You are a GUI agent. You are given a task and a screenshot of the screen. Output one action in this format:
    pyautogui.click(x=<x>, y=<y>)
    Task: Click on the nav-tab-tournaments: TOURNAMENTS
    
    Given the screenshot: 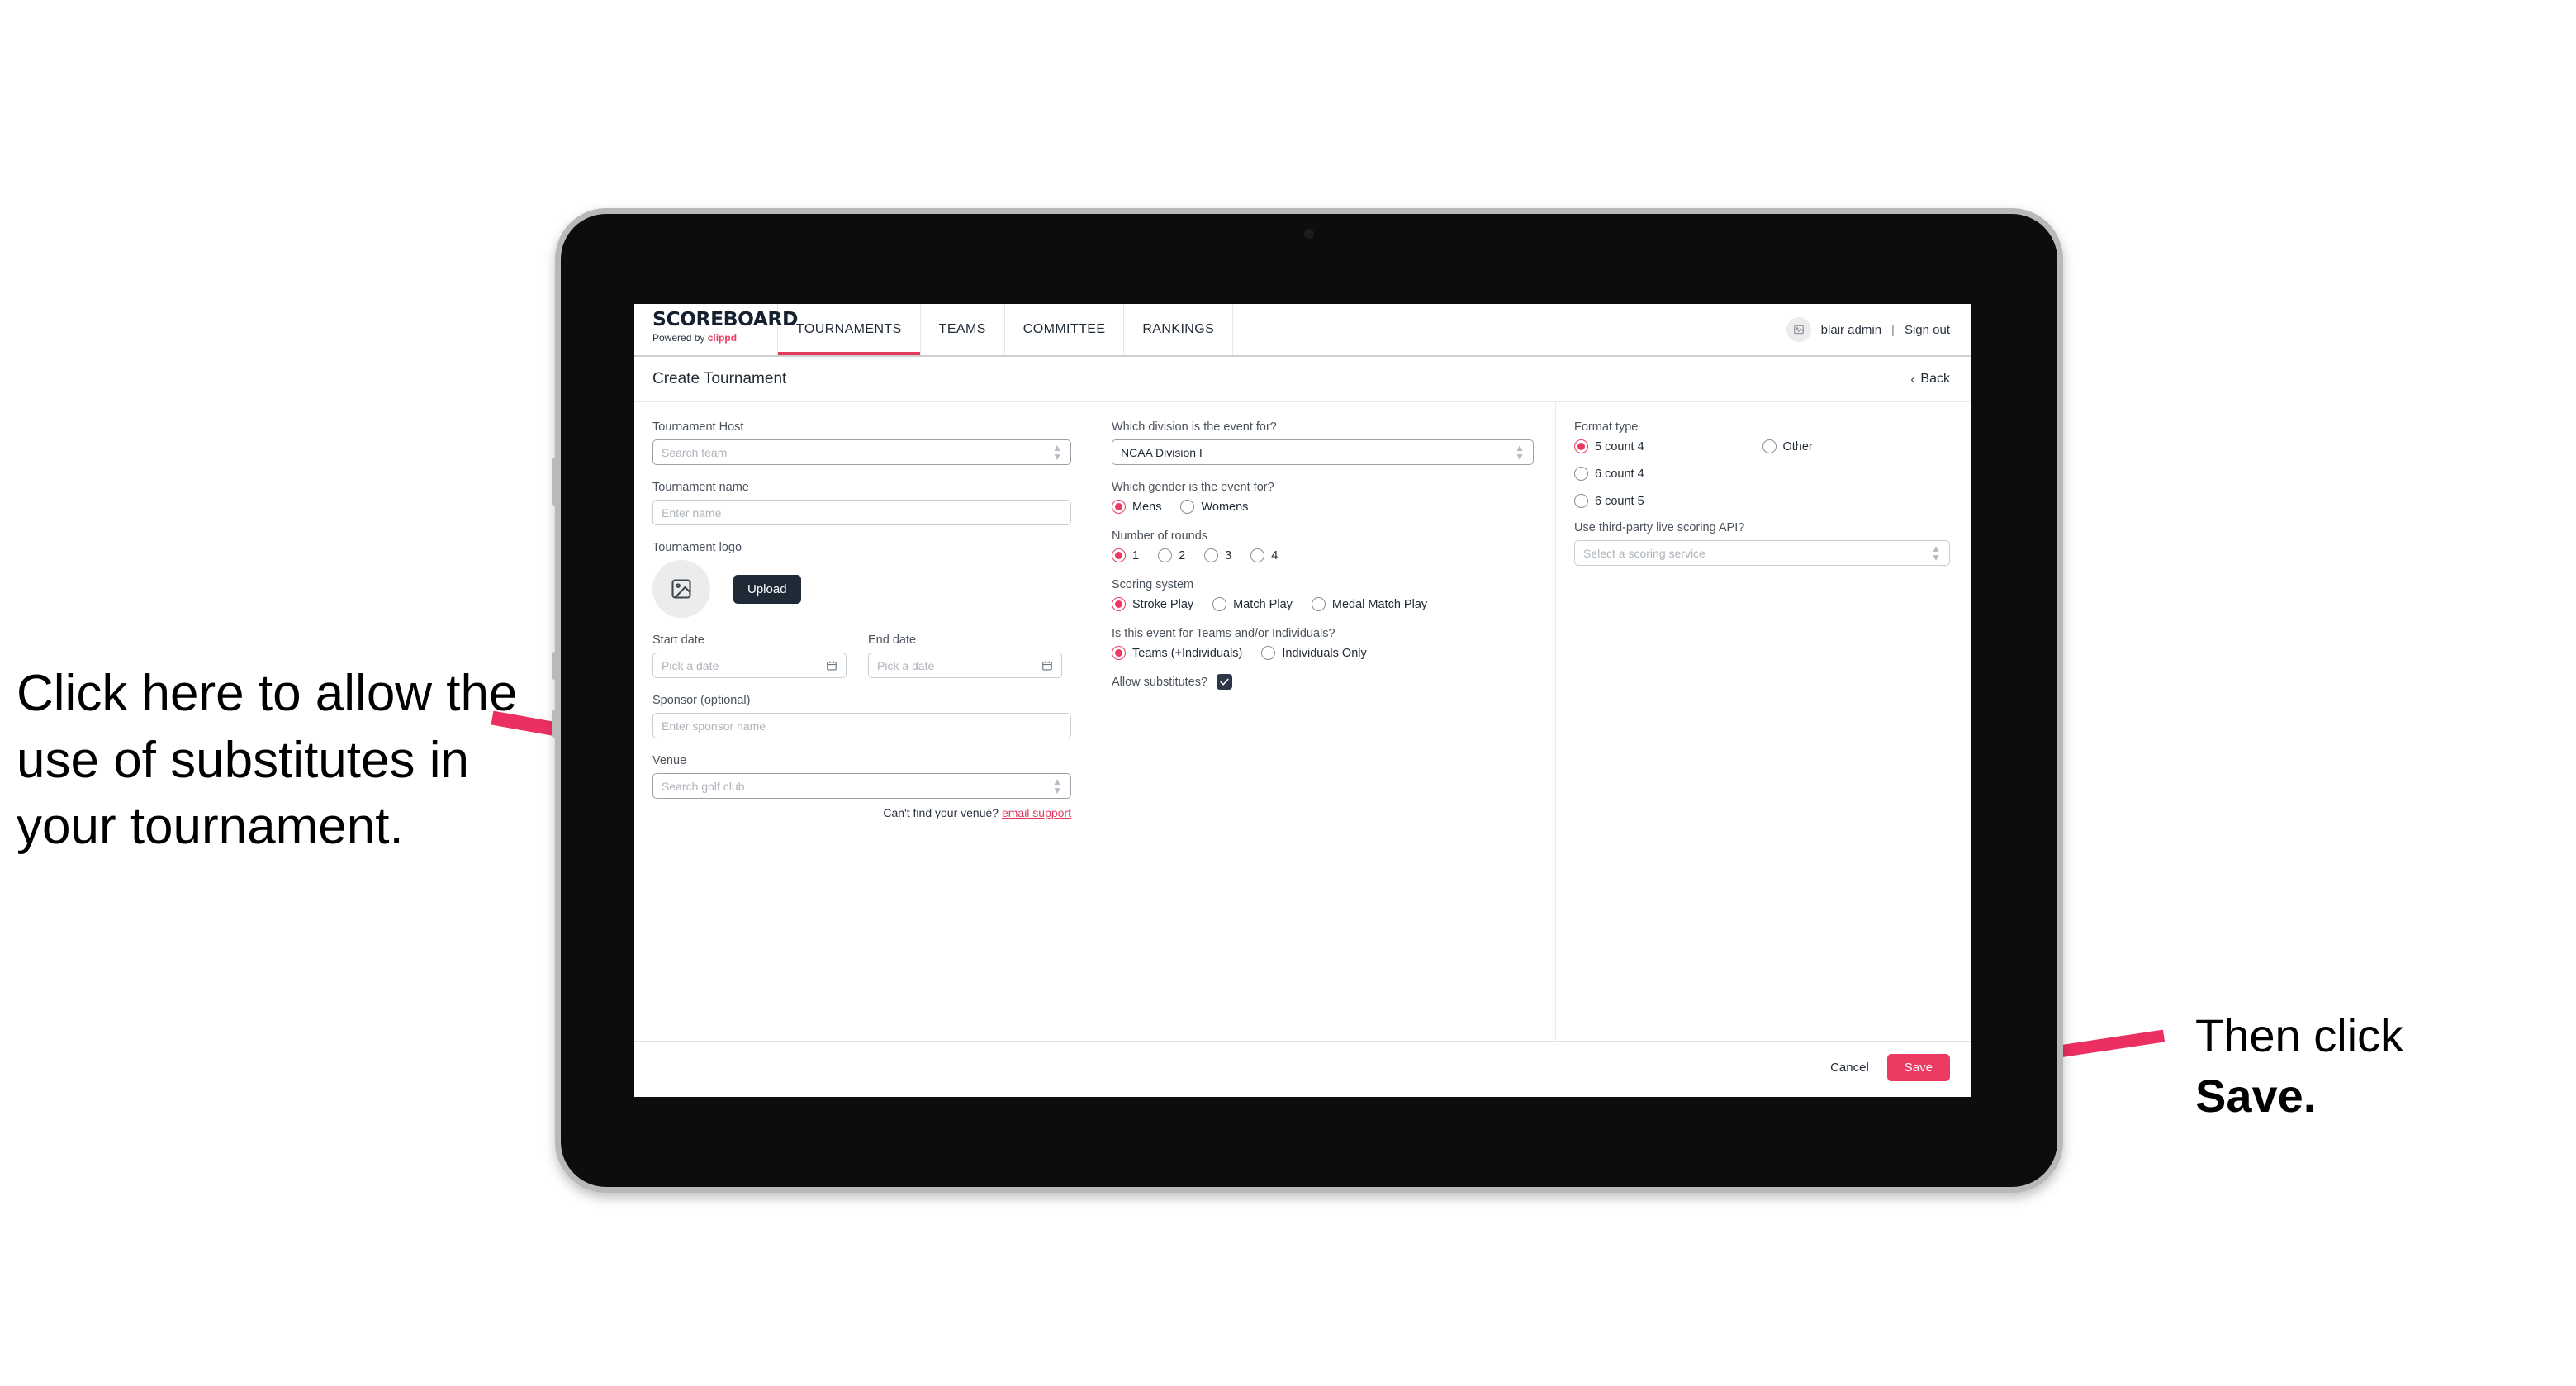 What is the action you would take?
    pyautogui.click(x=849, y=329)
    